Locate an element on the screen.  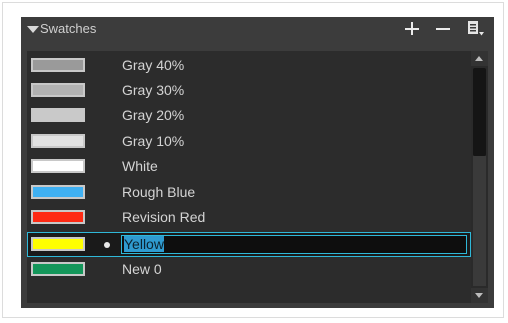
swatch-row: Gray 40% is located at coordinates (249, 65).